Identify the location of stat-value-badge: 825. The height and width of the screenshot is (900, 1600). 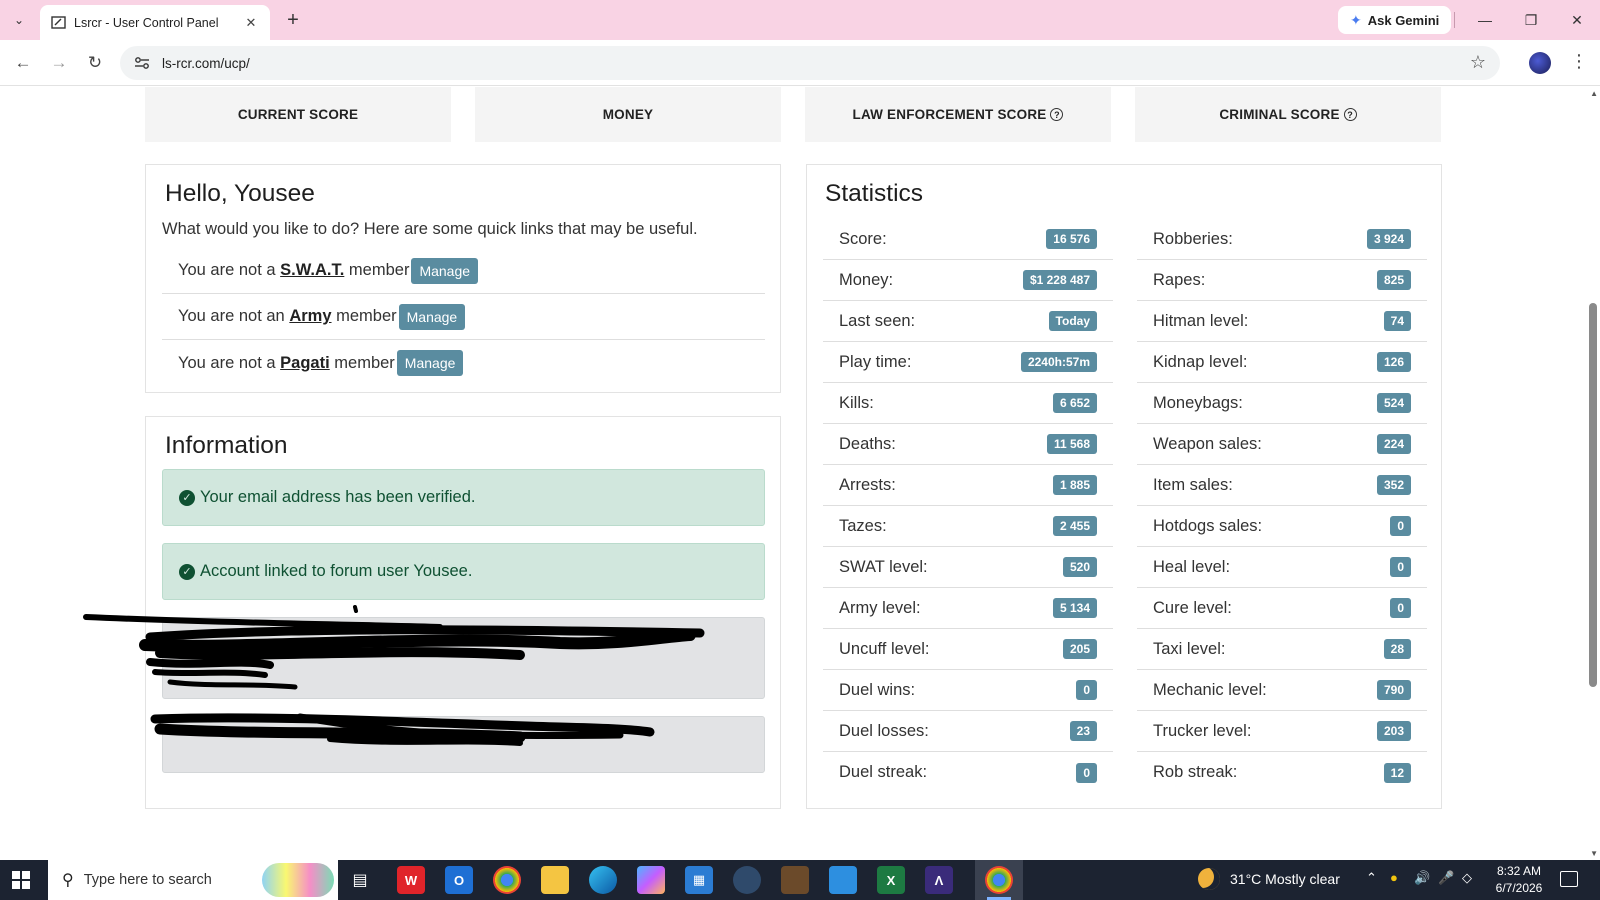
(1393, 280).